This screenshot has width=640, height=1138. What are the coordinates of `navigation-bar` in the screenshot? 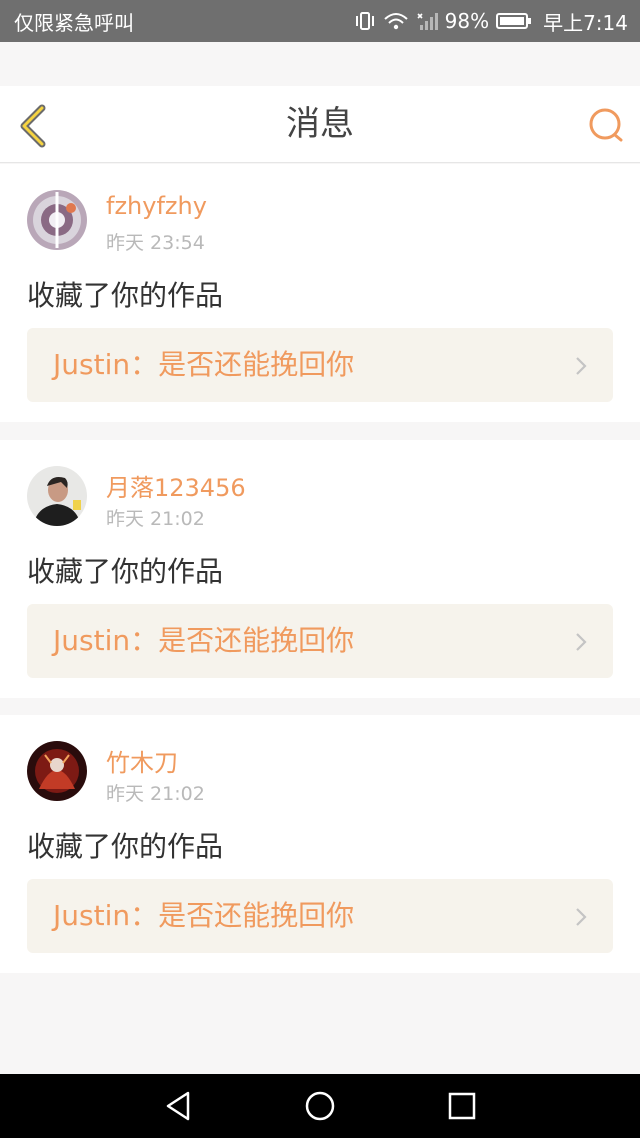 It's located at (320, 1106).